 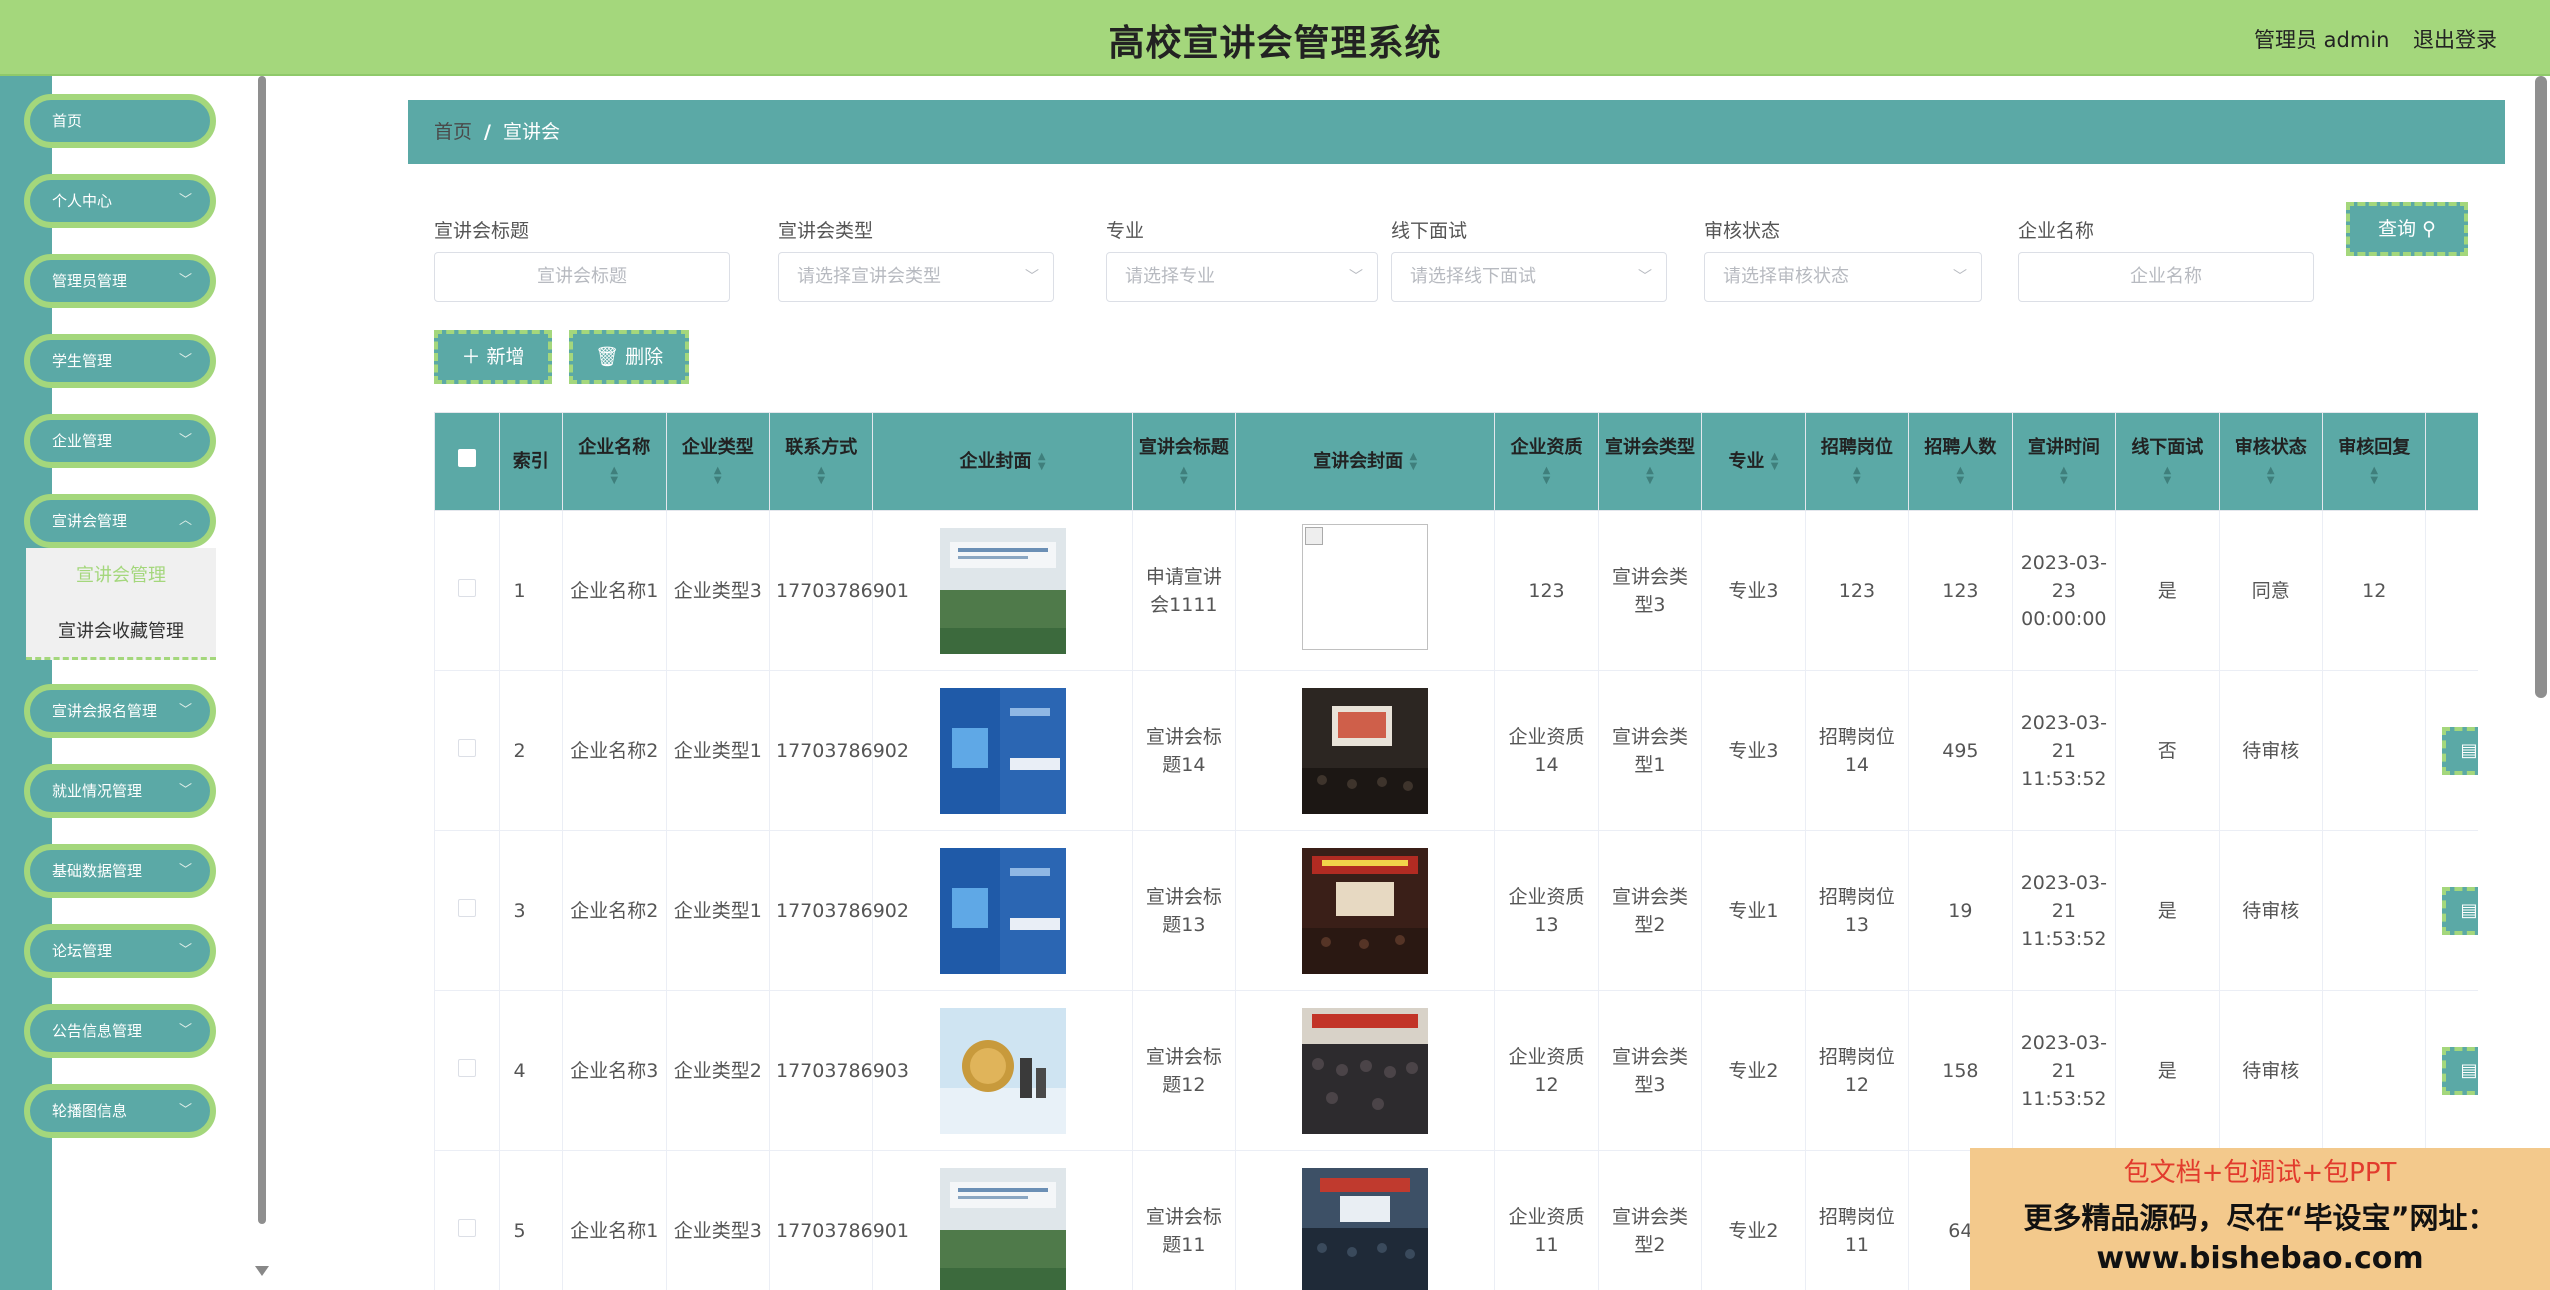 I want to click on cell-title: 宣讲会标题14, so click(x=1184, y=750).